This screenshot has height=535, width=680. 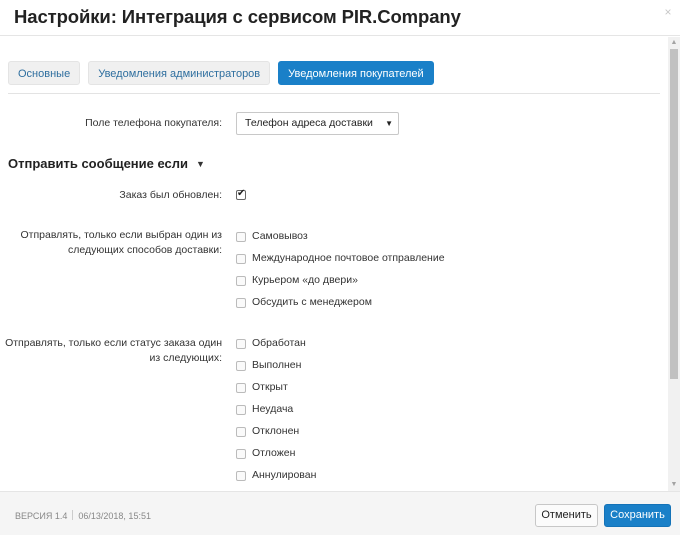 I want to click on phone-field-value: Телефон адреса доставки, so click(x=309, y=123).